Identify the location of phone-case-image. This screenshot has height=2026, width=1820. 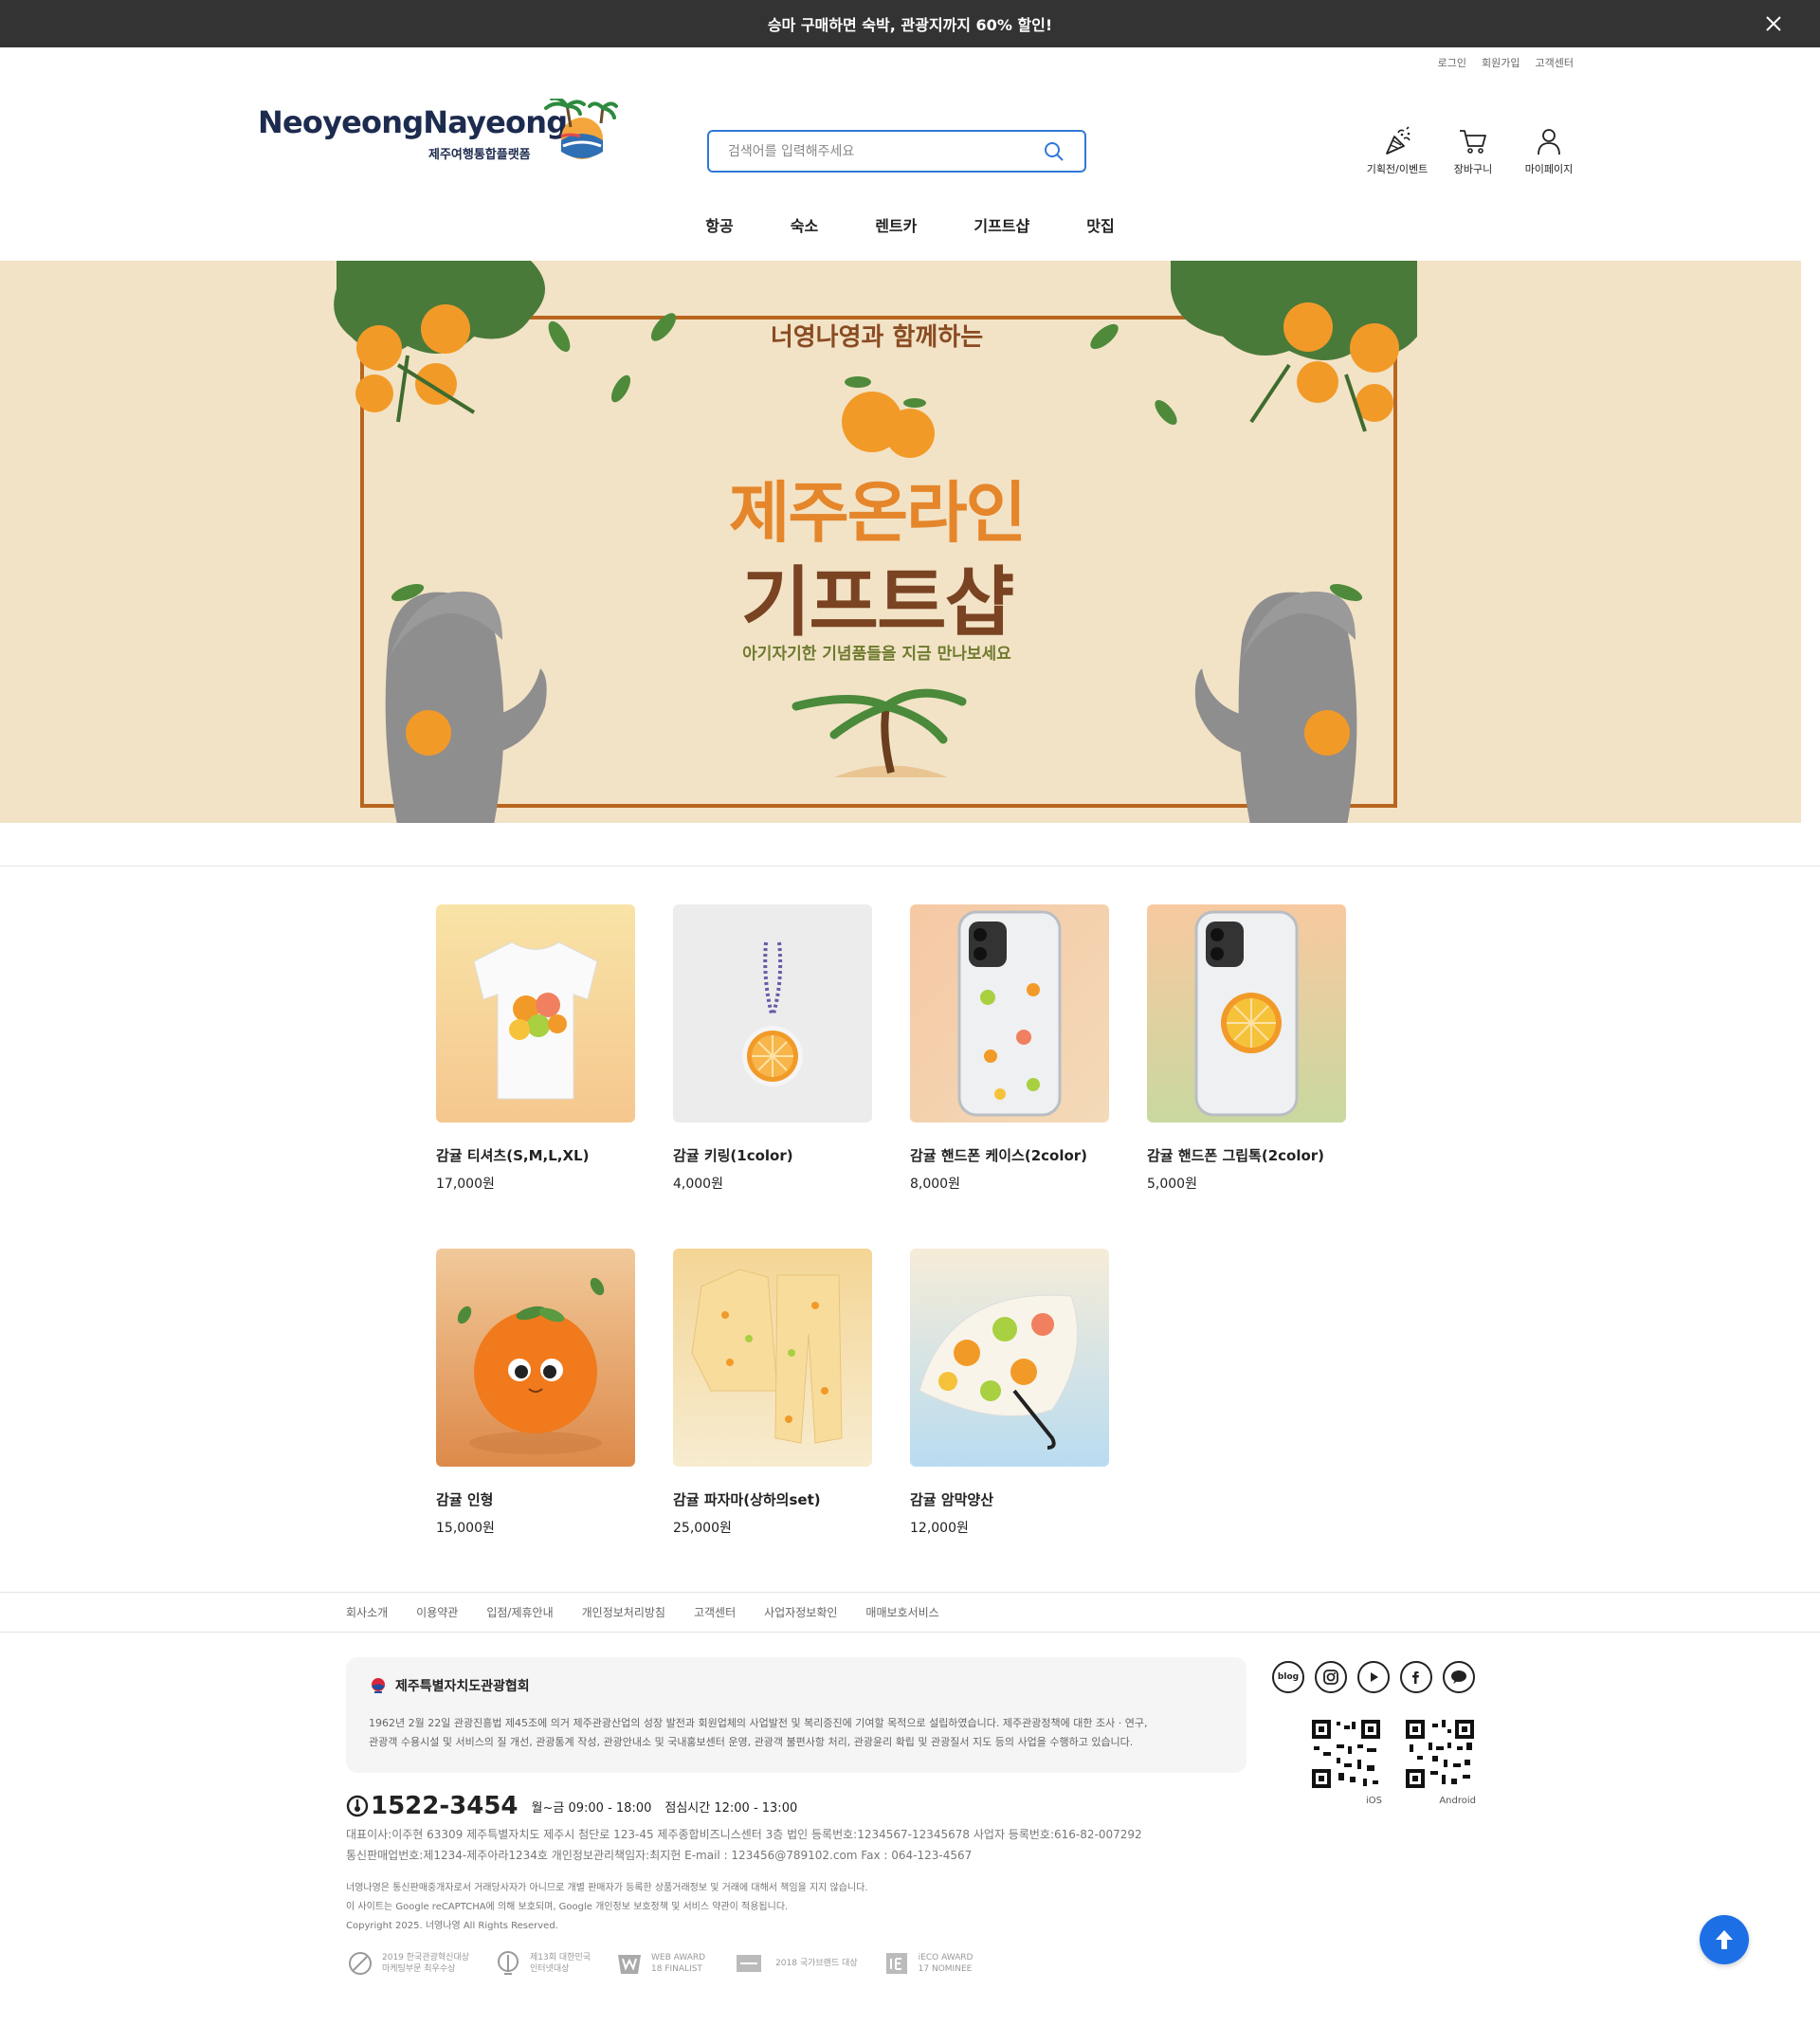
(1009, 1013).